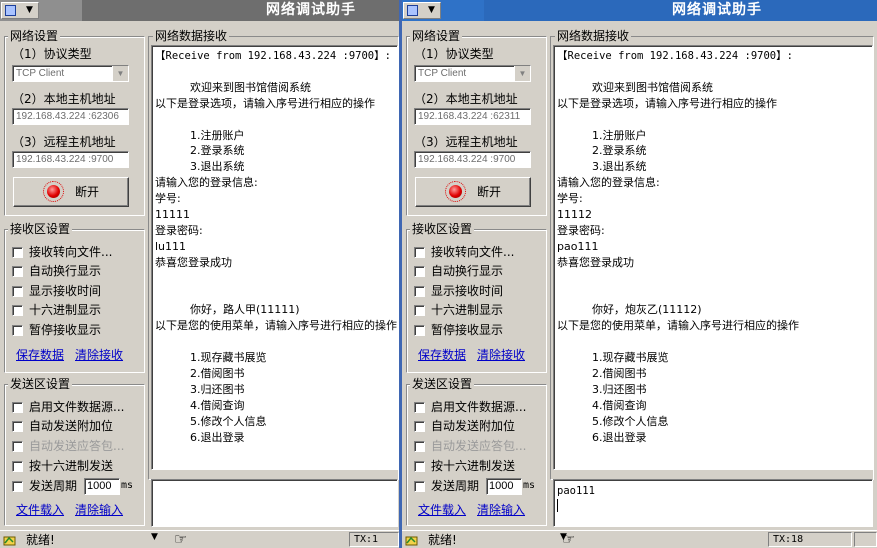 The width and height of the screenshot is (877, 548). What do you see at coordinates (29, 10) in the screenshot?
I see `dropdown-arrow-icon: ▼` at bounding box center [29, 10].